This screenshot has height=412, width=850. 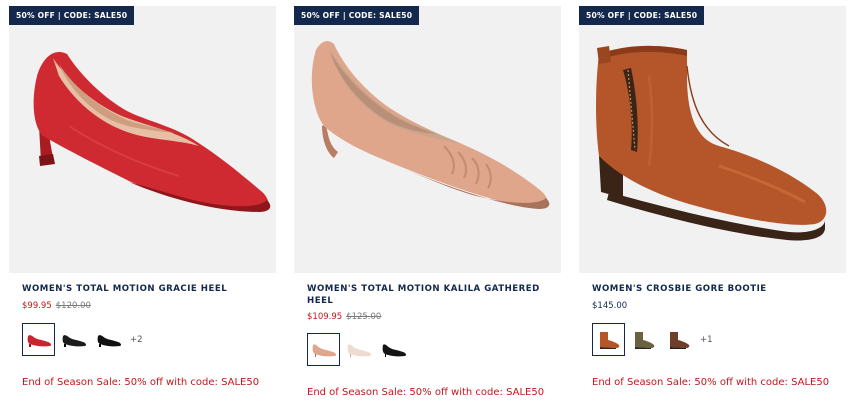 What do you see at coordinates (325, 317) in the screenshot?
I see `sale-price: $109.95` at bounding box center [325, 317].